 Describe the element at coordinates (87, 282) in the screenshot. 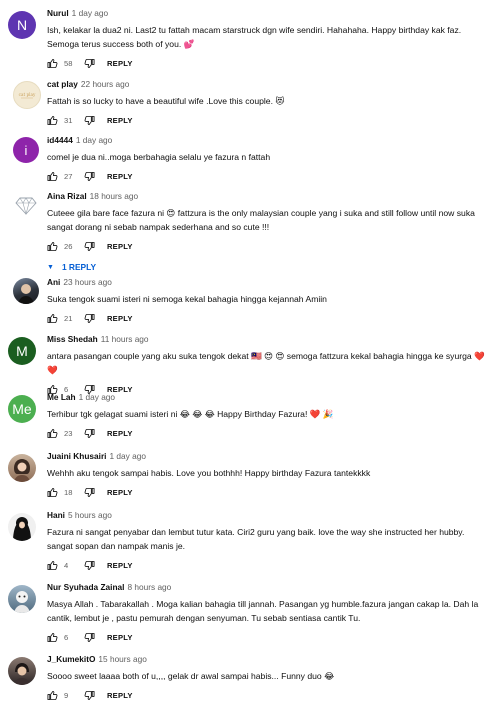

I see `comment-time: 23 hours ago` at that location.